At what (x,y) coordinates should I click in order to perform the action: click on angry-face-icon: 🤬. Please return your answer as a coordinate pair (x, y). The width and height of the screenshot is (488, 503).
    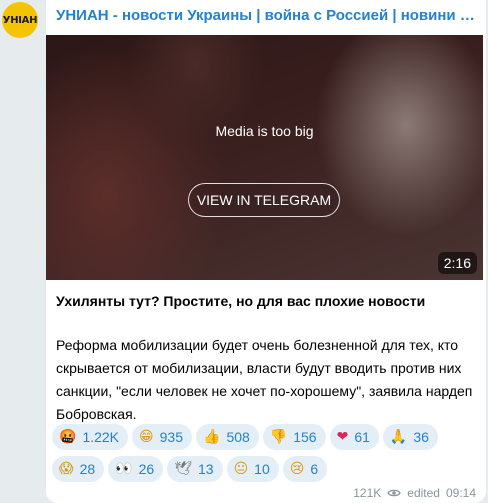
    Looking at the image, I should click on (68, 437).